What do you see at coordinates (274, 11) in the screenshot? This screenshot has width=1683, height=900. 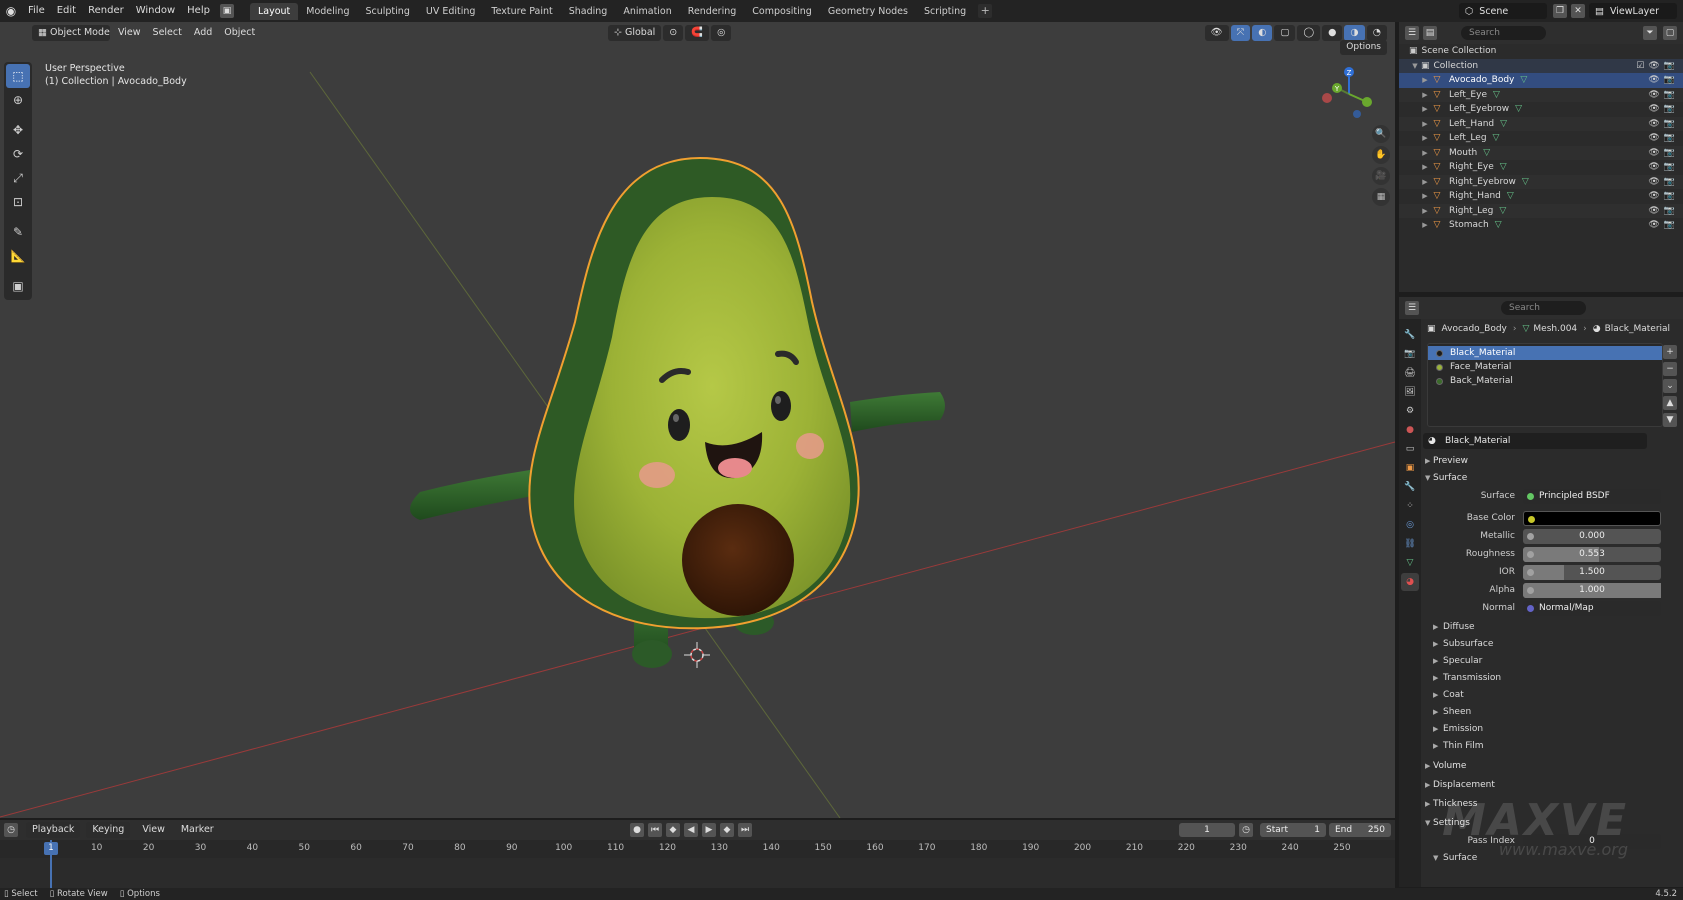 I see `tab-layout: Layout` at bounding box center [274, 11].